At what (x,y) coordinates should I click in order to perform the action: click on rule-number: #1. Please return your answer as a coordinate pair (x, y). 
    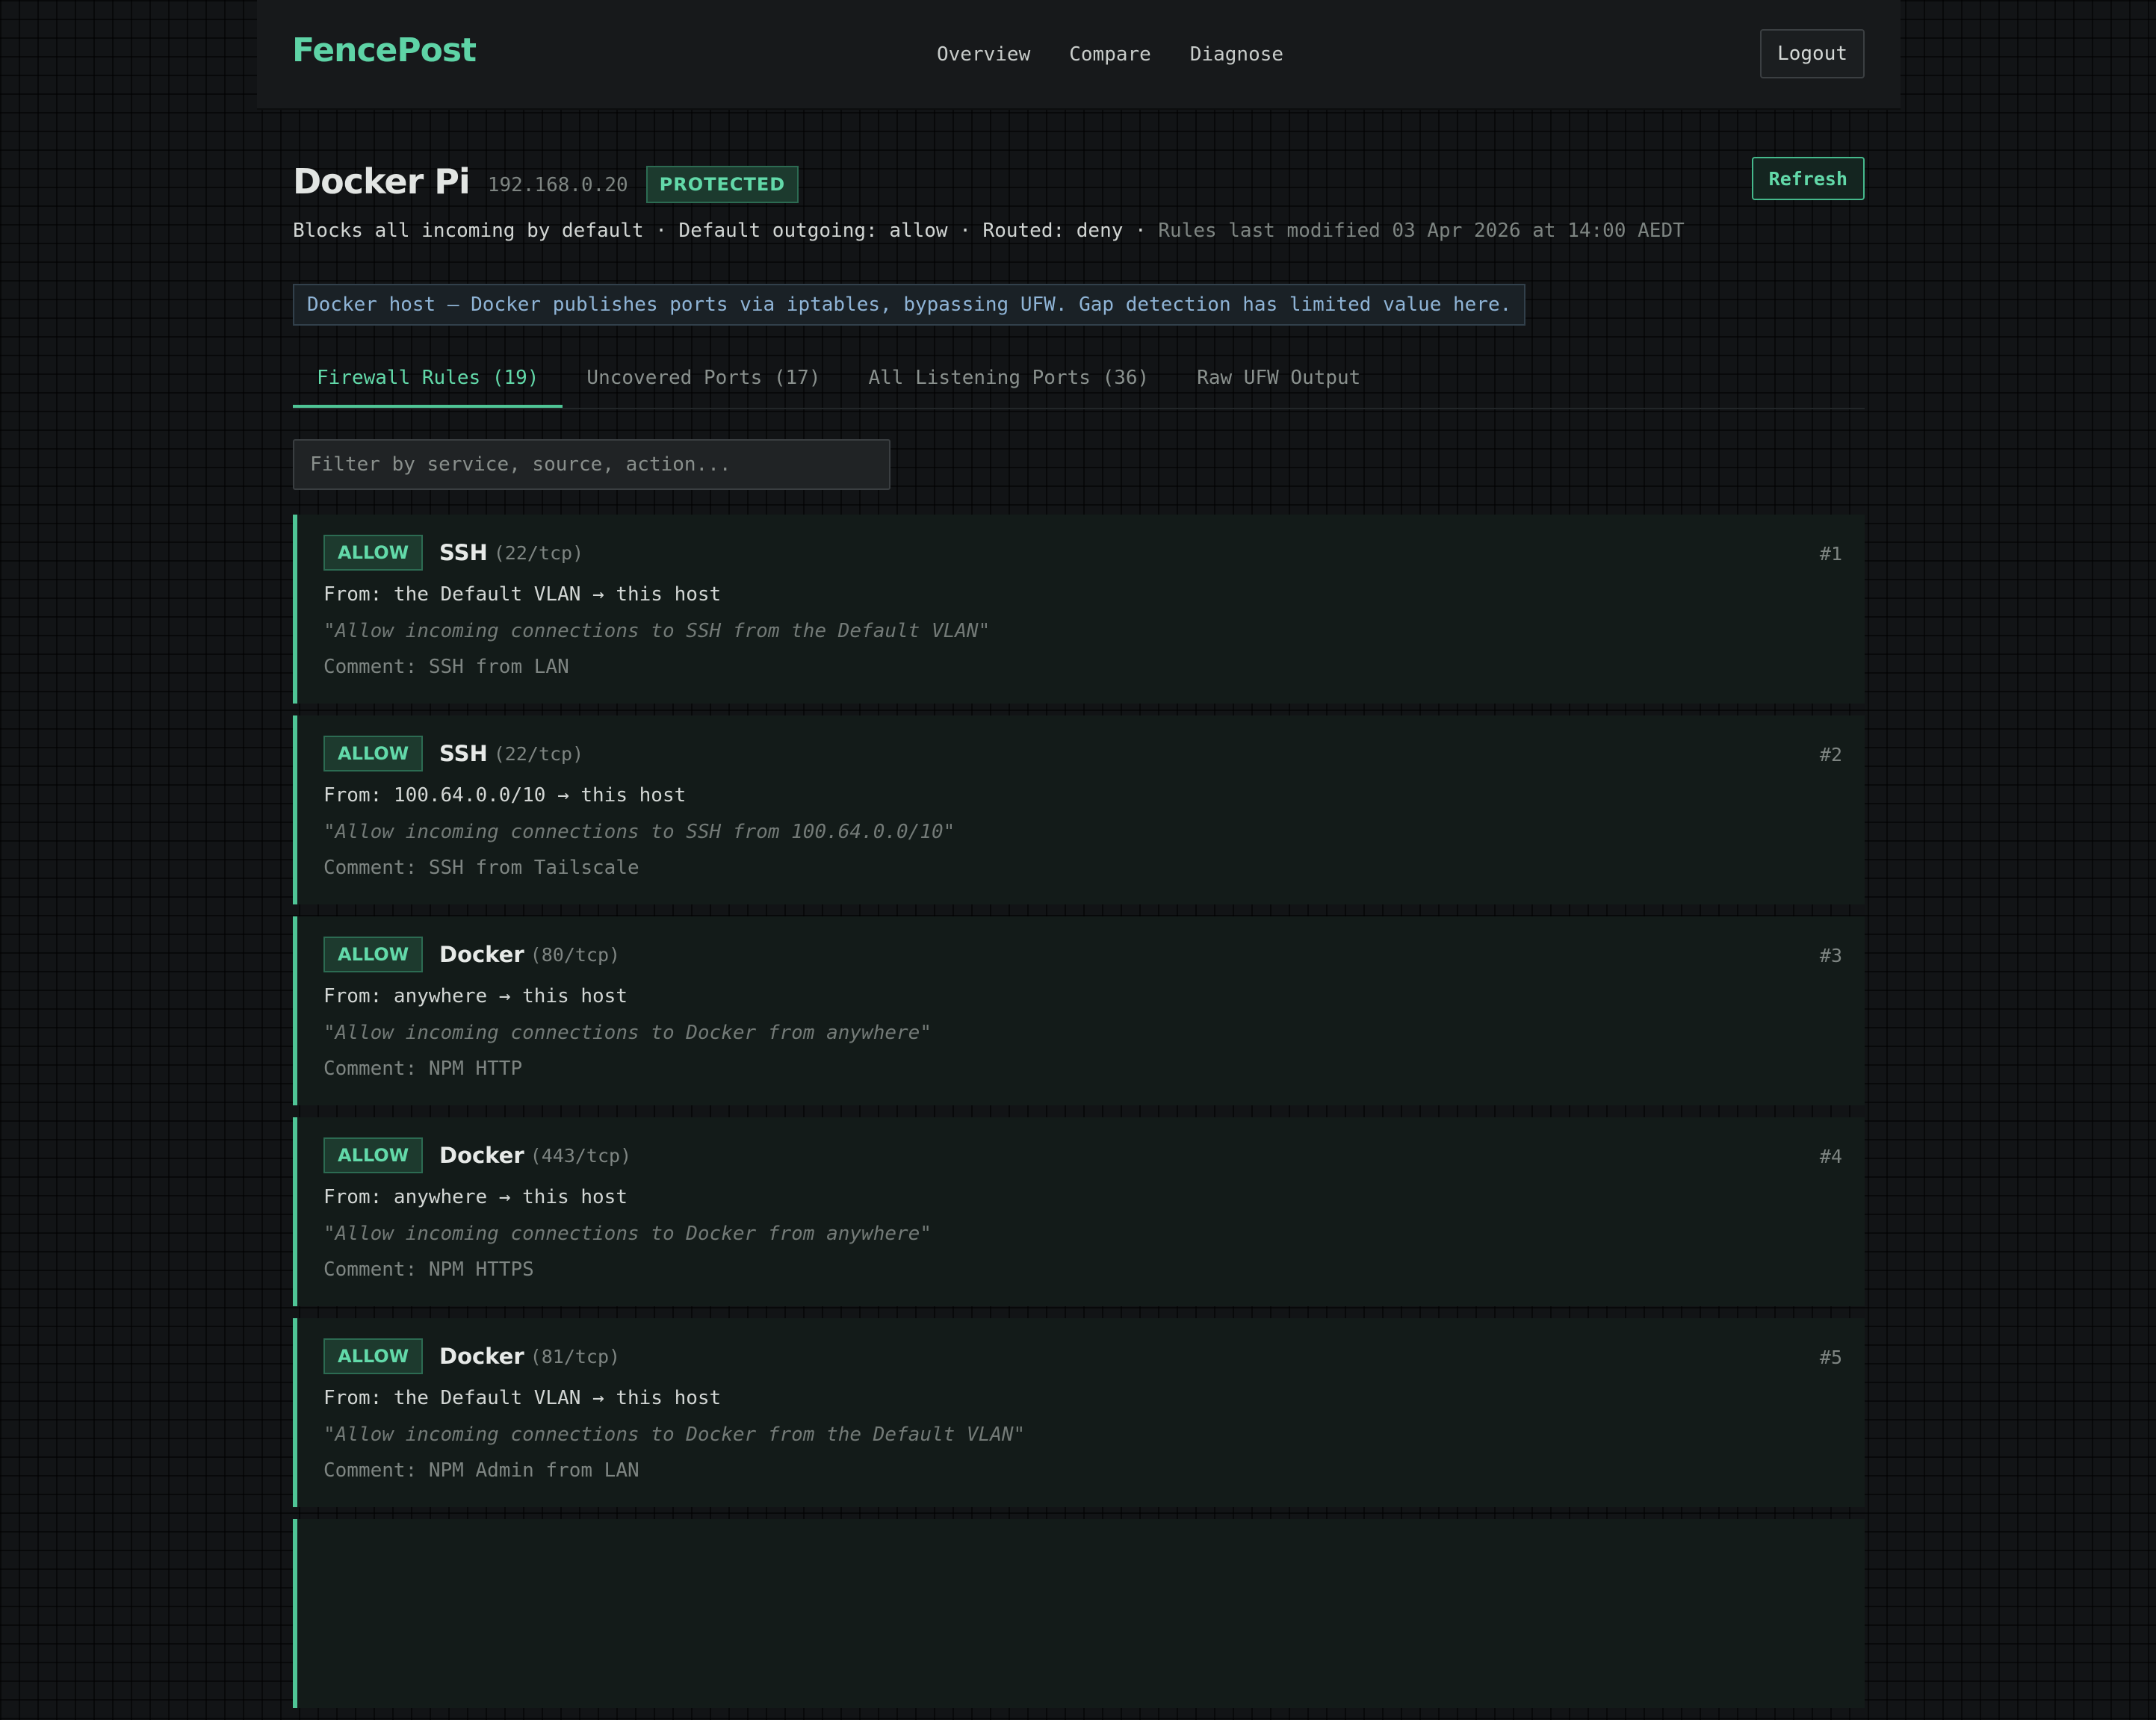
    Looking at the image, I should click on (1830, 554).